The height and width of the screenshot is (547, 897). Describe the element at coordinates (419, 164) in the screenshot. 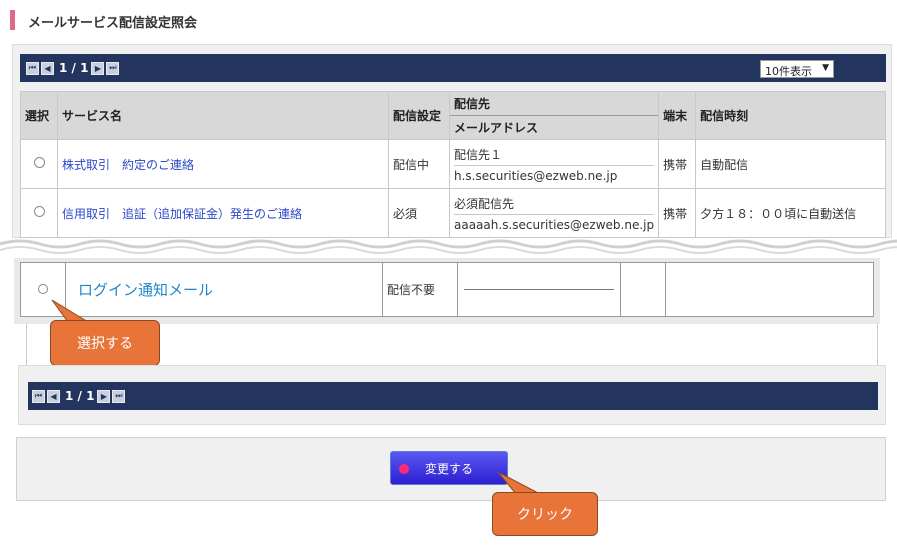

I see `setting-cell: 配信中` at that location.